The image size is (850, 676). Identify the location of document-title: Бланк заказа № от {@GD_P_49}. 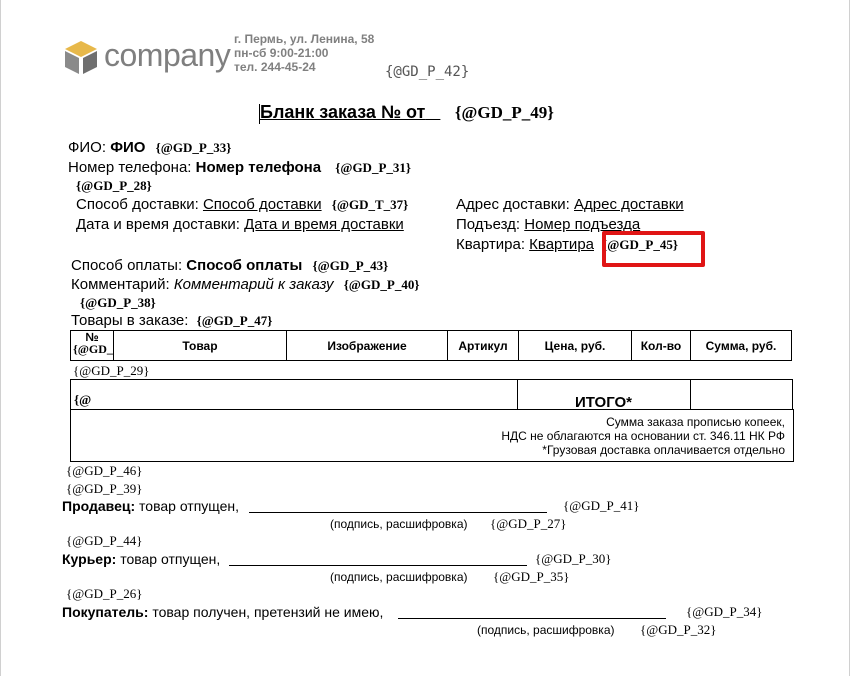
(407, 112).